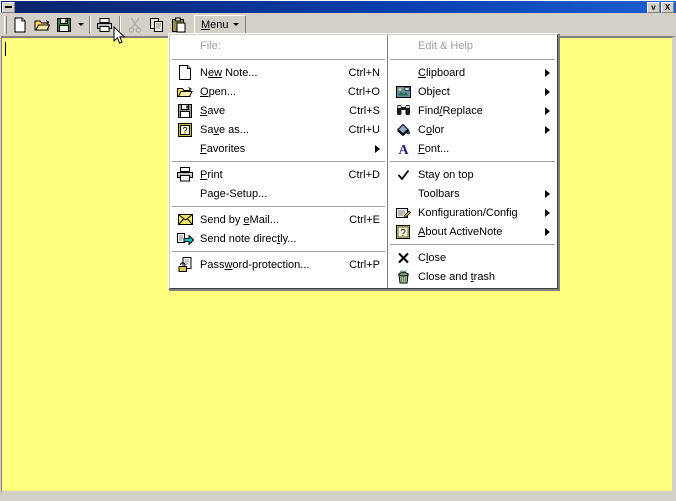  I want to click on font-a-icon: A, so click(403, 149).